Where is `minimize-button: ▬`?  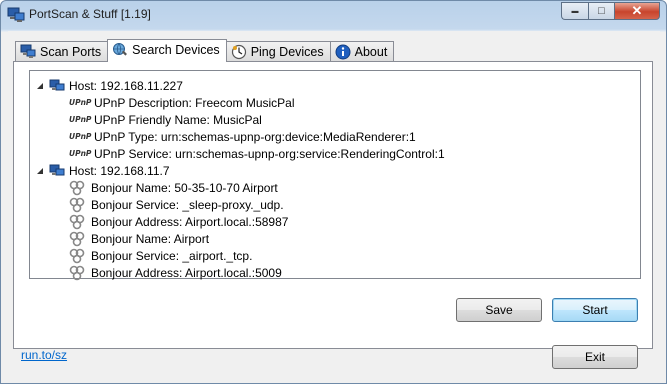 minimize-button: ▬ is located at coordinates (574, 11).